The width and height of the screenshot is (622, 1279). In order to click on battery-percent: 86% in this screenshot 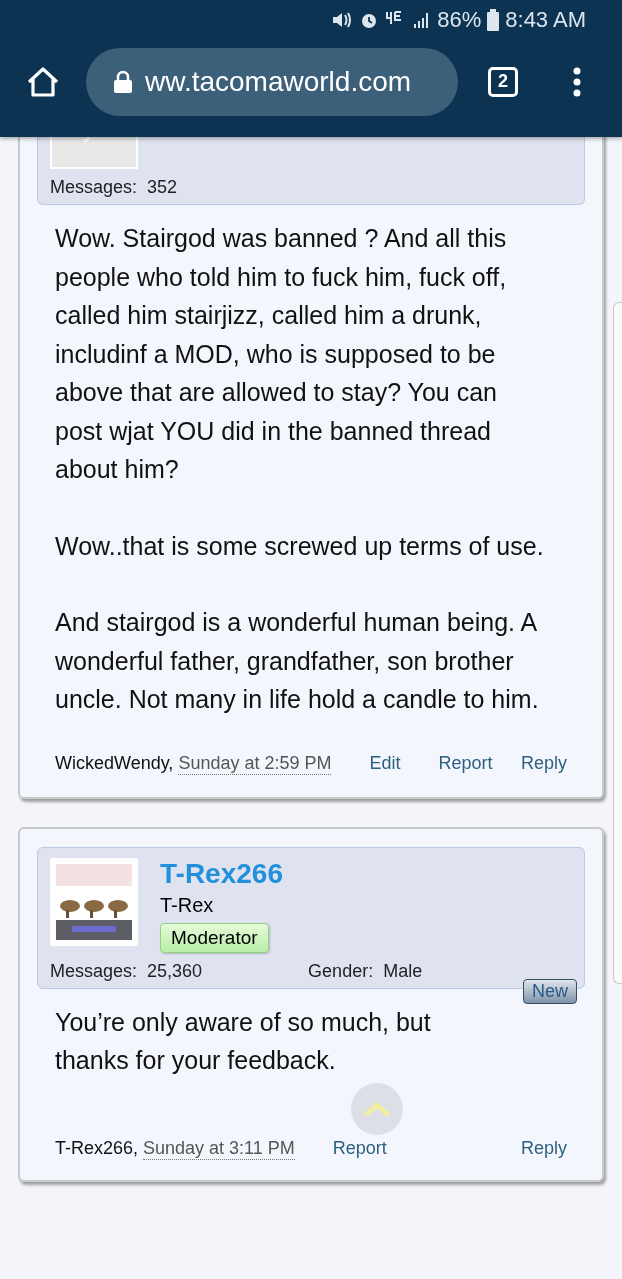, I will do `click(459, 20)`.